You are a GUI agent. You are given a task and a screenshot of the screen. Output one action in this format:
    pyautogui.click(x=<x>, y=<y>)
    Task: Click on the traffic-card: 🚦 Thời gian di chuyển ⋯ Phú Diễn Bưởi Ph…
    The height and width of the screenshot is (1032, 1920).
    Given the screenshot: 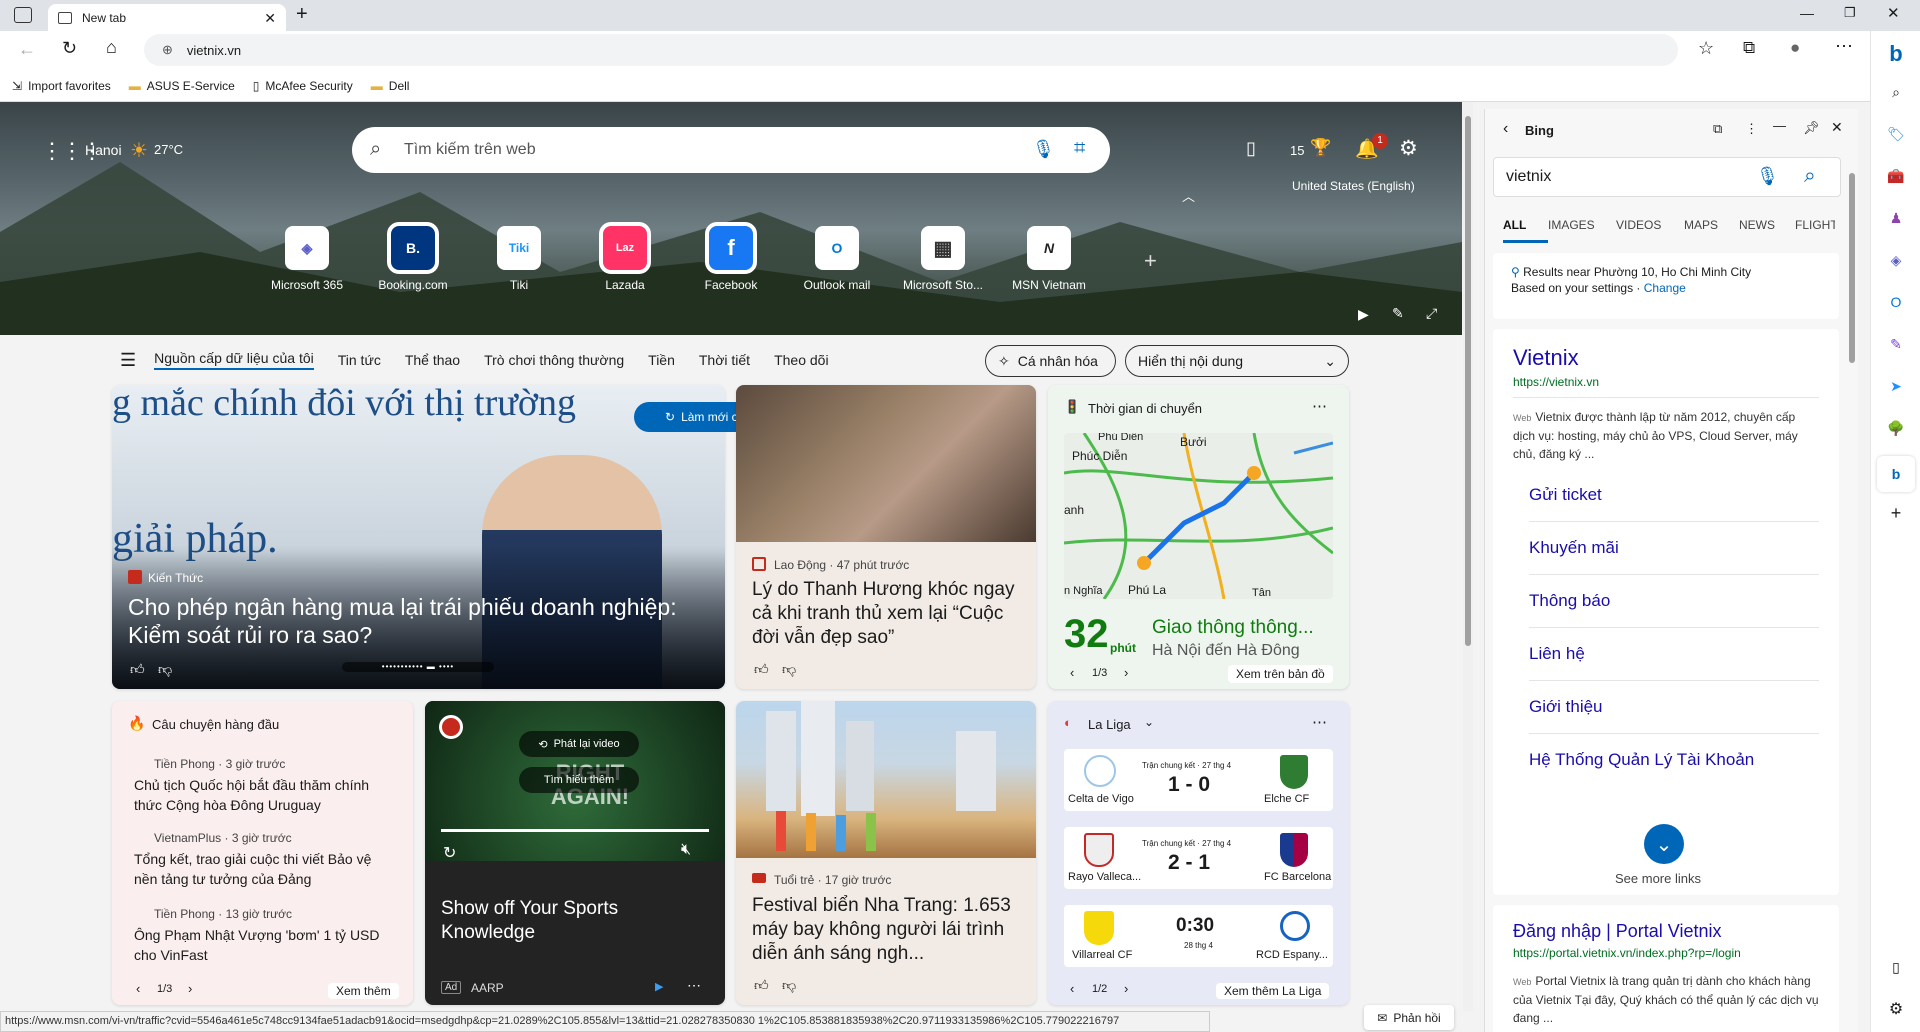 What is the action you would take?
    pyautogui.click(x=1198, y=537)
    